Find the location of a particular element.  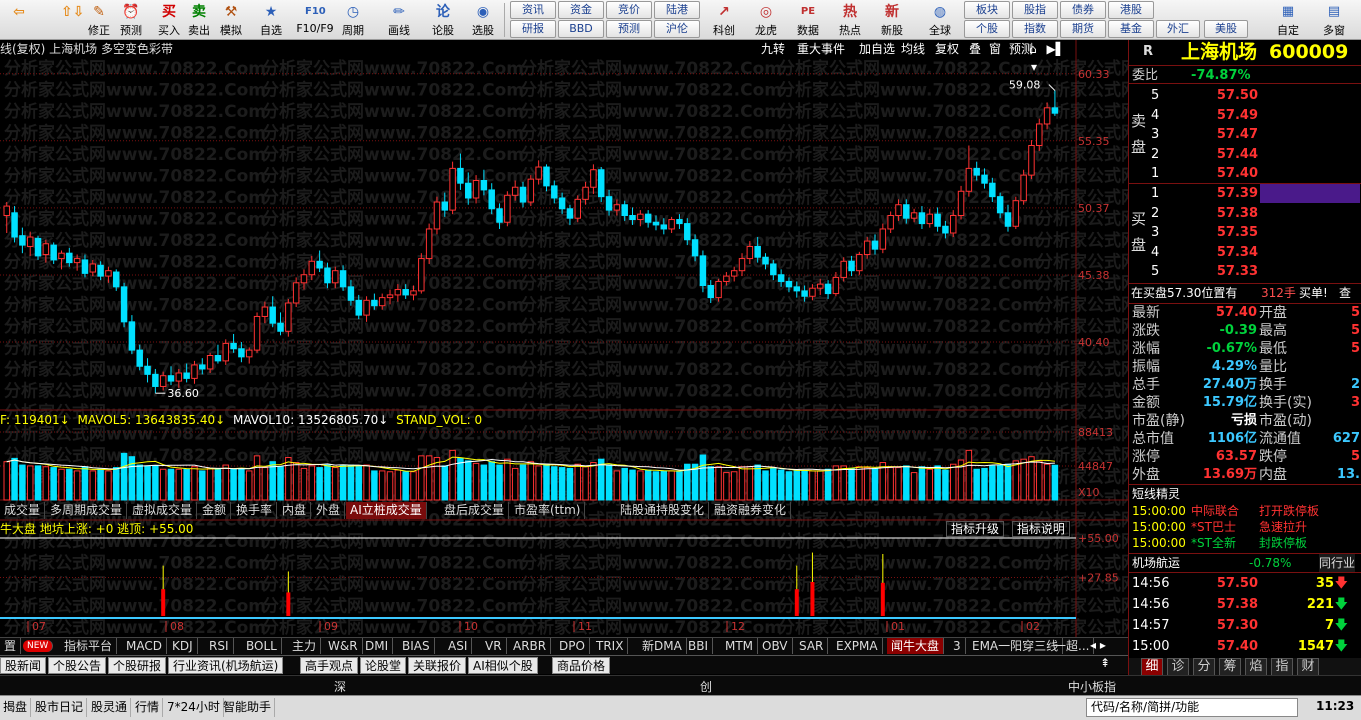

bottom-tab-22: 闻牛大盘 is located at coordinates (916, 646).